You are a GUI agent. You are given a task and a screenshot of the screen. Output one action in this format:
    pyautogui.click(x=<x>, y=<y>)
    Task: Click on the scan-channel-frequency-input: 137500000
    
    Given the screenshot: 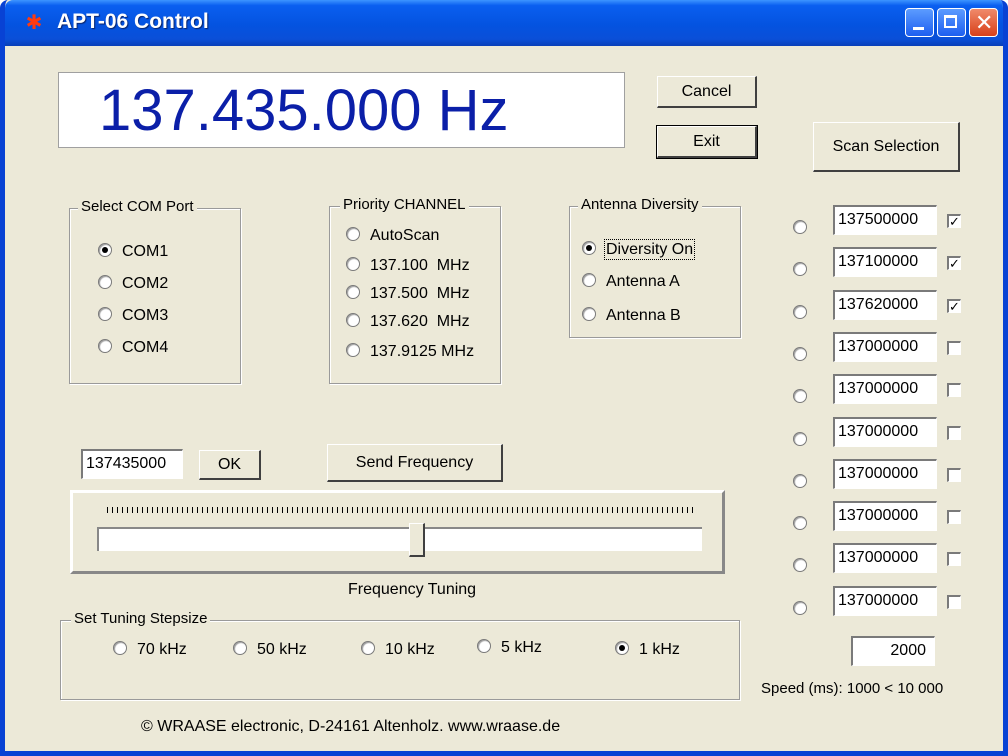 What is the action you would take?
    pyautogui.click(x=885, y=220)
    